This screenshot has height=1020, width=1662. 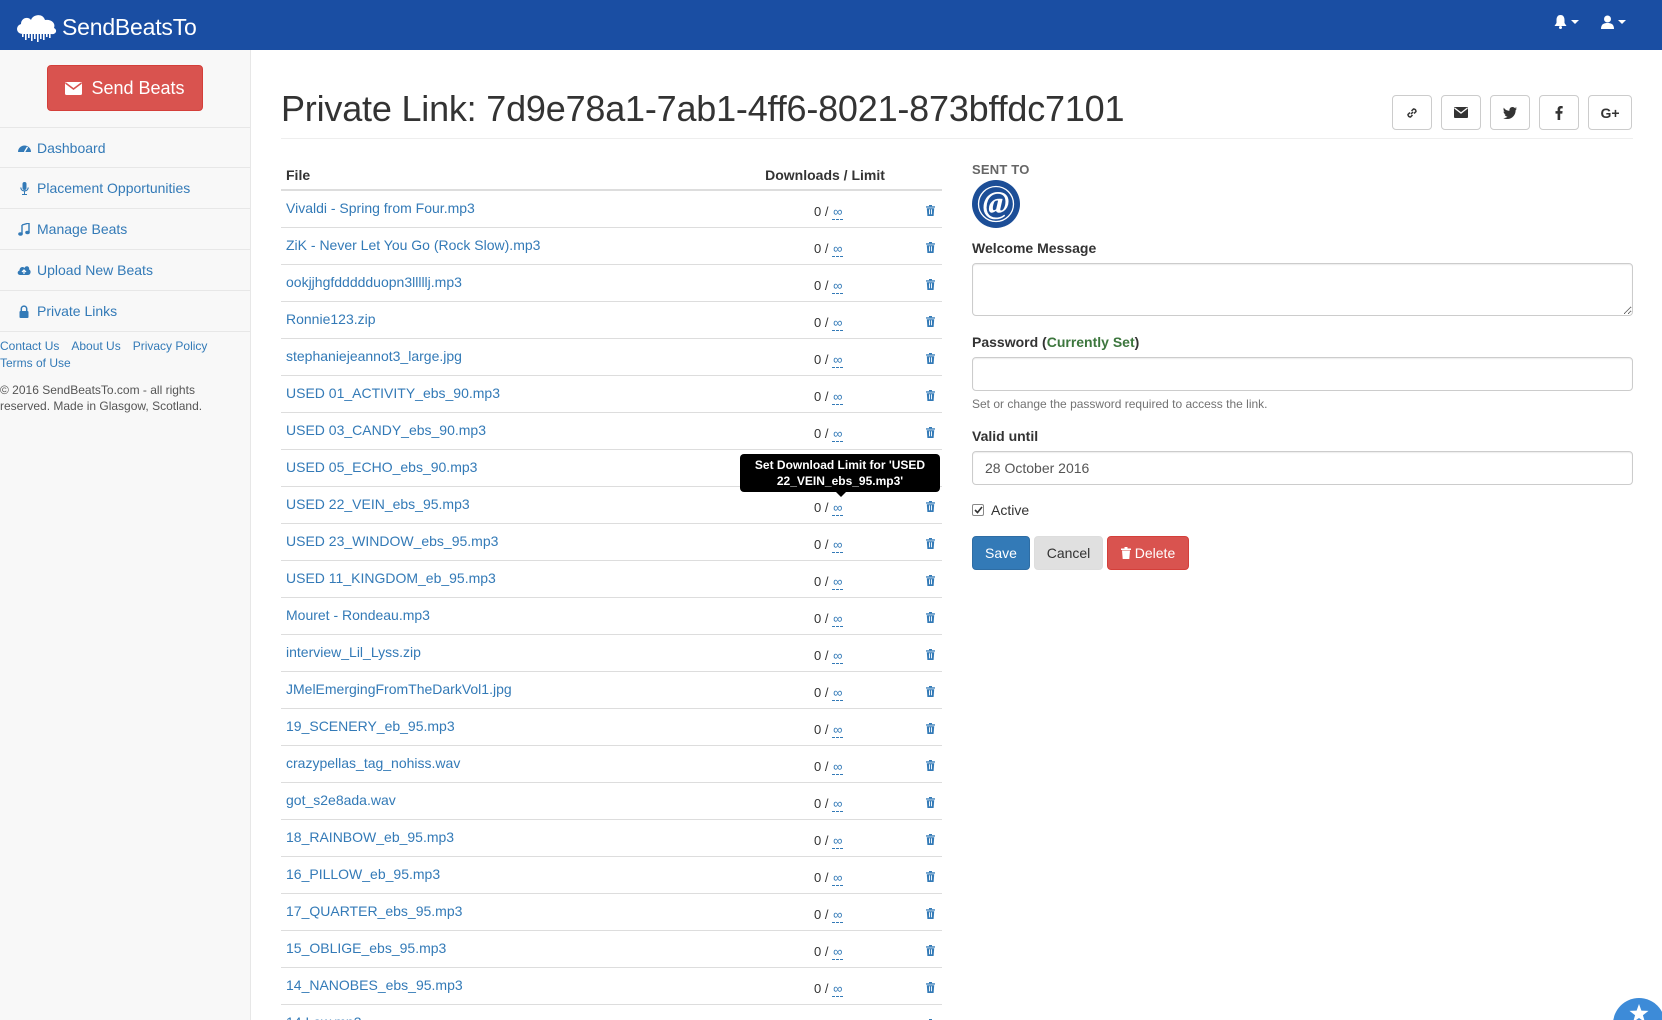 What do you see at coordinates (374, 985) in the screenshot?
I see `file-link: 14_NANOBES_ebs_95.mp3` at bounding box center [374, 985].